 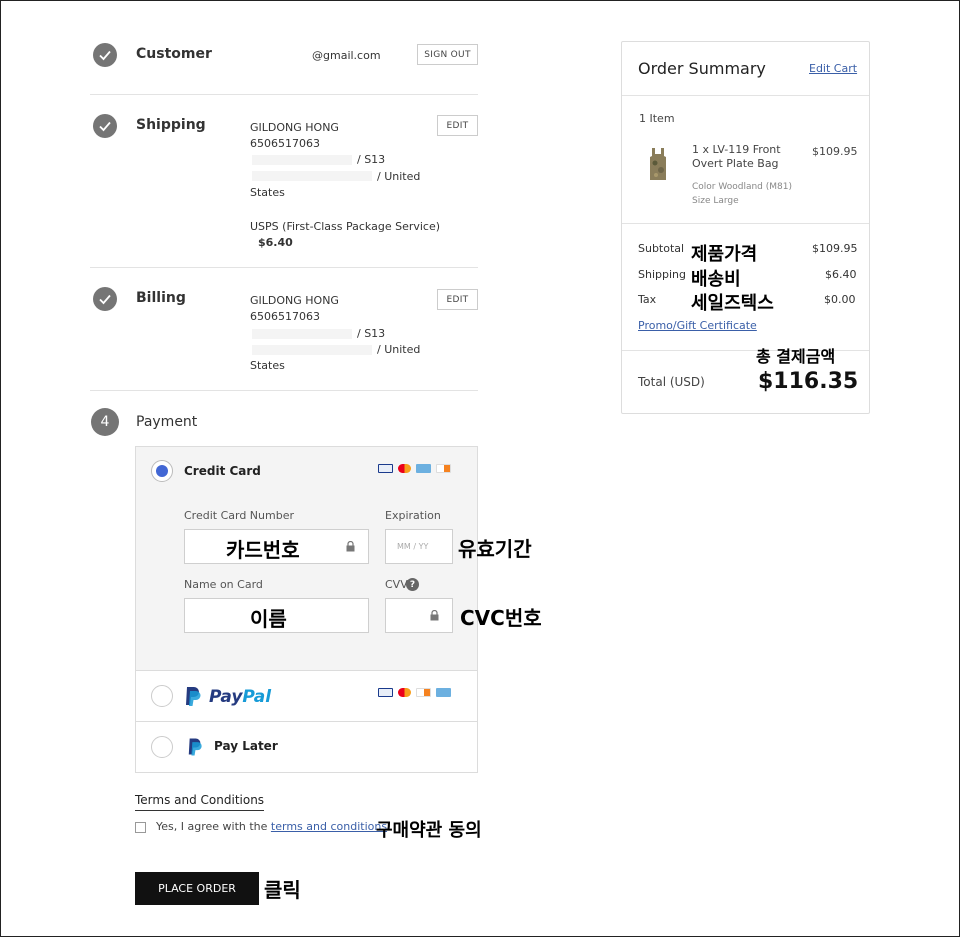 What do you see at coordinates (835, 151) in the screenshot?
I see `item-price: $109.95` at bounding box center [835, 151].